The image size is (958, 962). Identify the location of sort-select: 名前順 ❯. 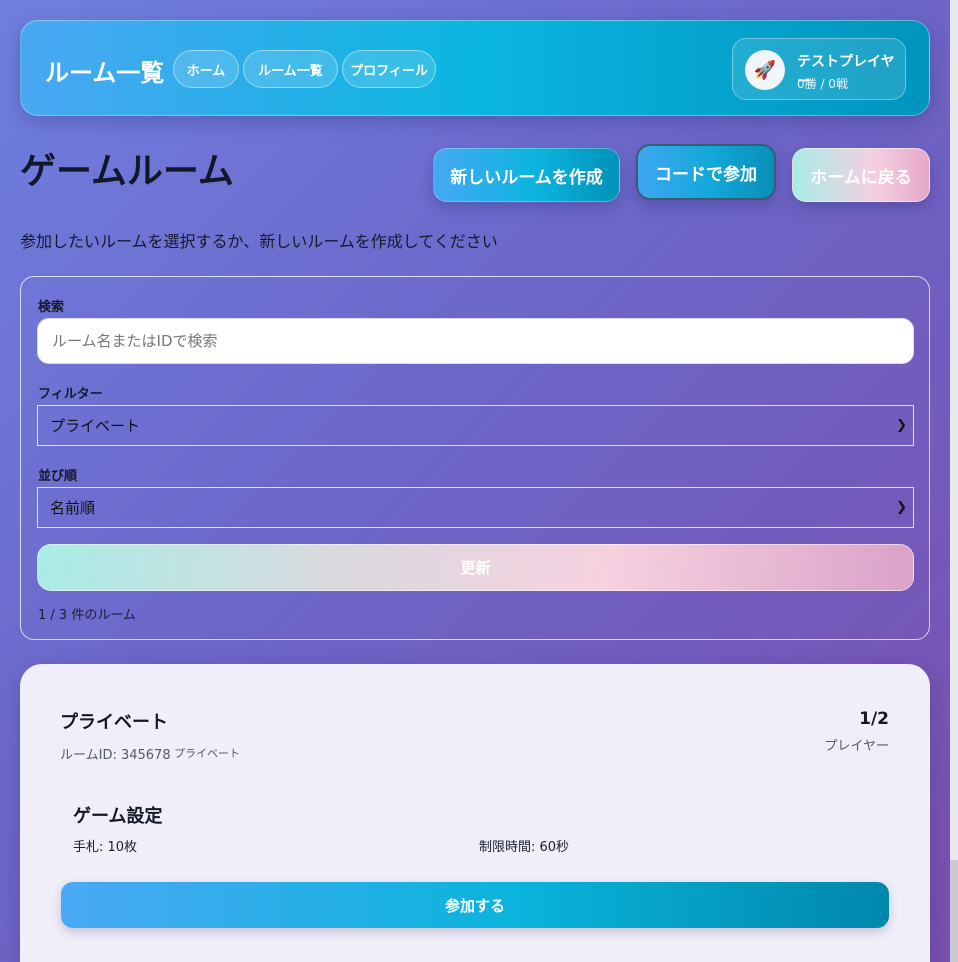
(475, 507).